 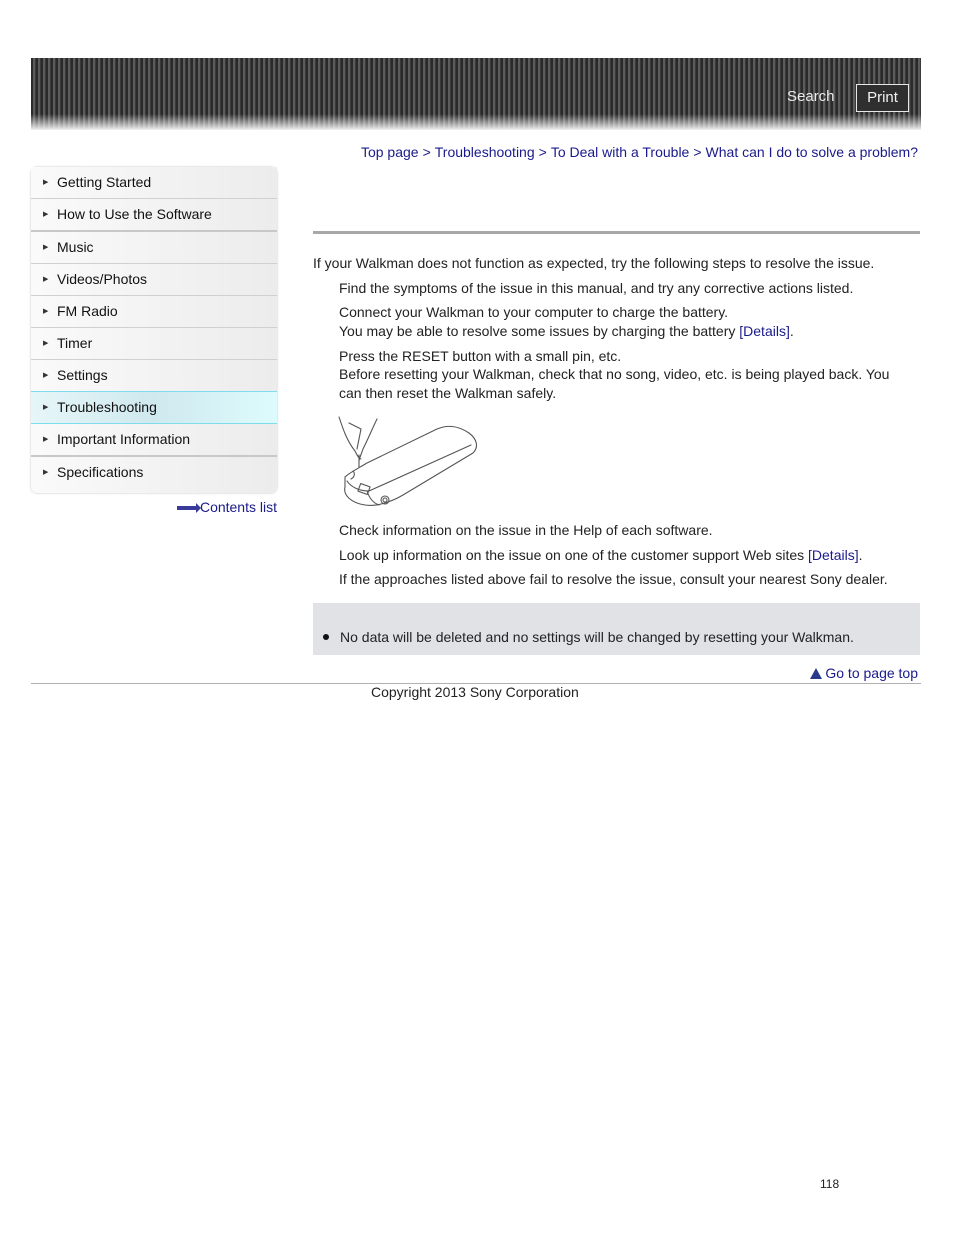 What do you see at coordinates (75, 343) in the screenshot?
I see `sidebar-item-label: Timer` at bounding box center [75, 343].